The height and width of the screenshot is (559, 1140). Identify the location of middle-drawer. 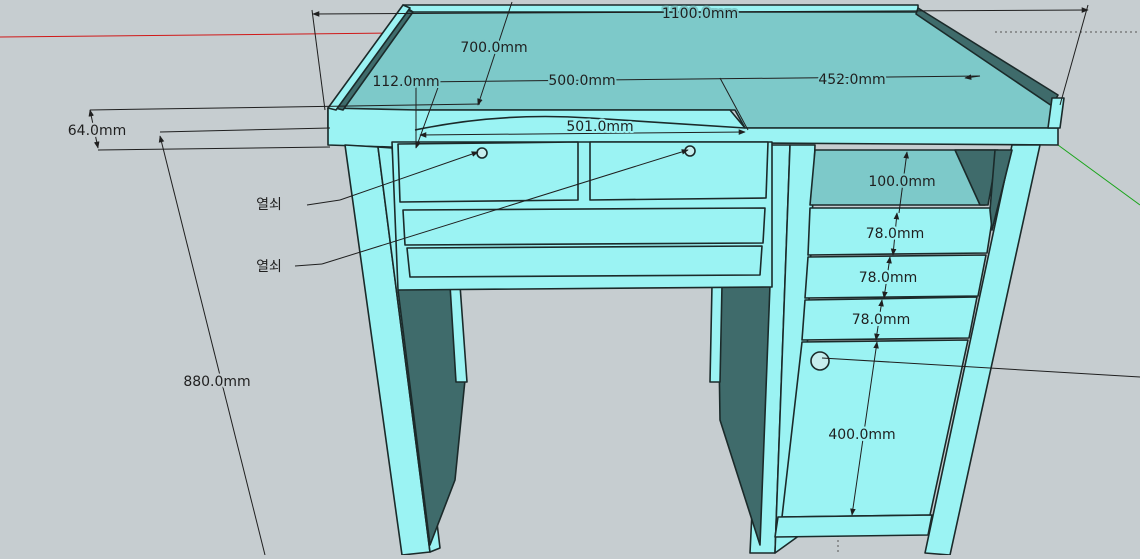
(584, 226).